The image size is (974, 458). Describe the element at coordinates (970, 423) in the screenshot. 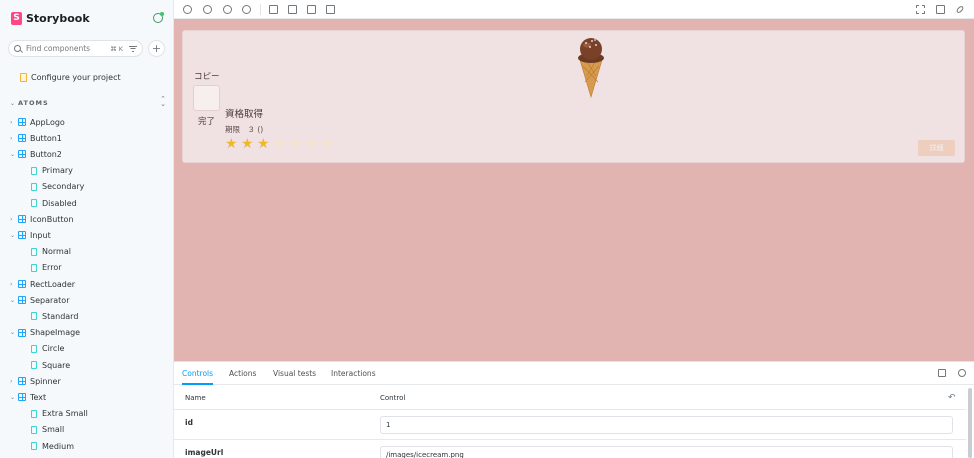

I see `scrollbar` at that location.